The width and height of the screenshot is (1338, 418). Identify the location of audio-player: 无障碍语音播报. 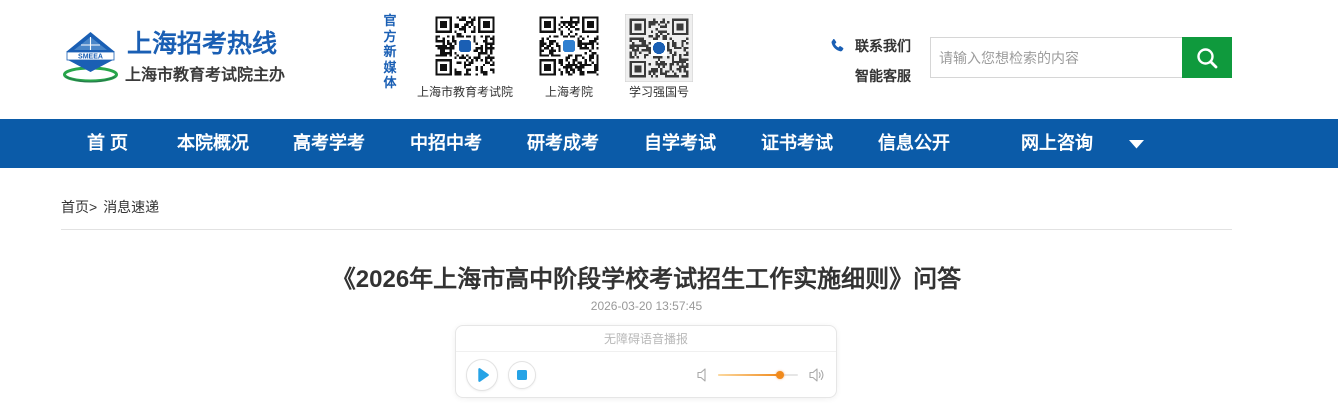
(646, 361).